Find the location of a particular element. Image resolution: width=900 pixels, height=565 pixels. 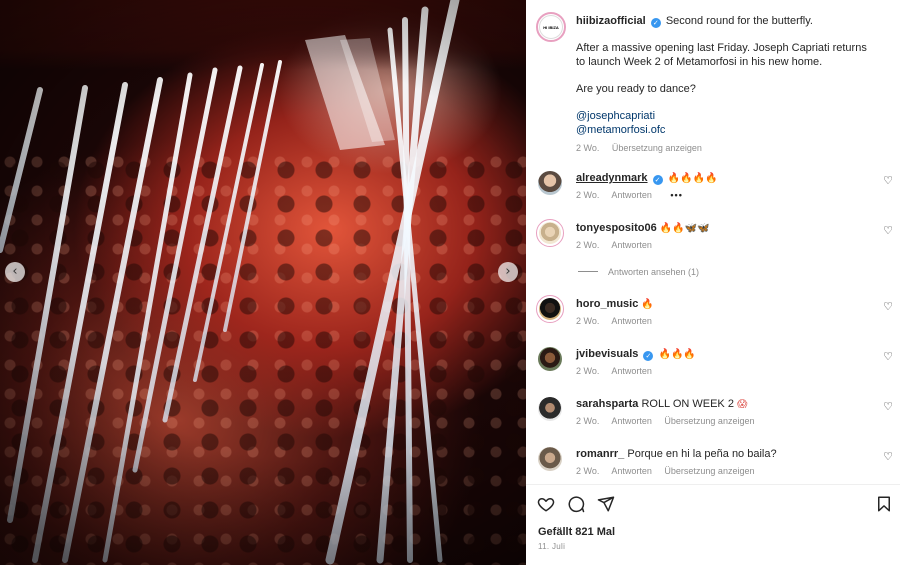

comment-body: ROLL ON WEEK 2 is located at coordinates (687, 404).